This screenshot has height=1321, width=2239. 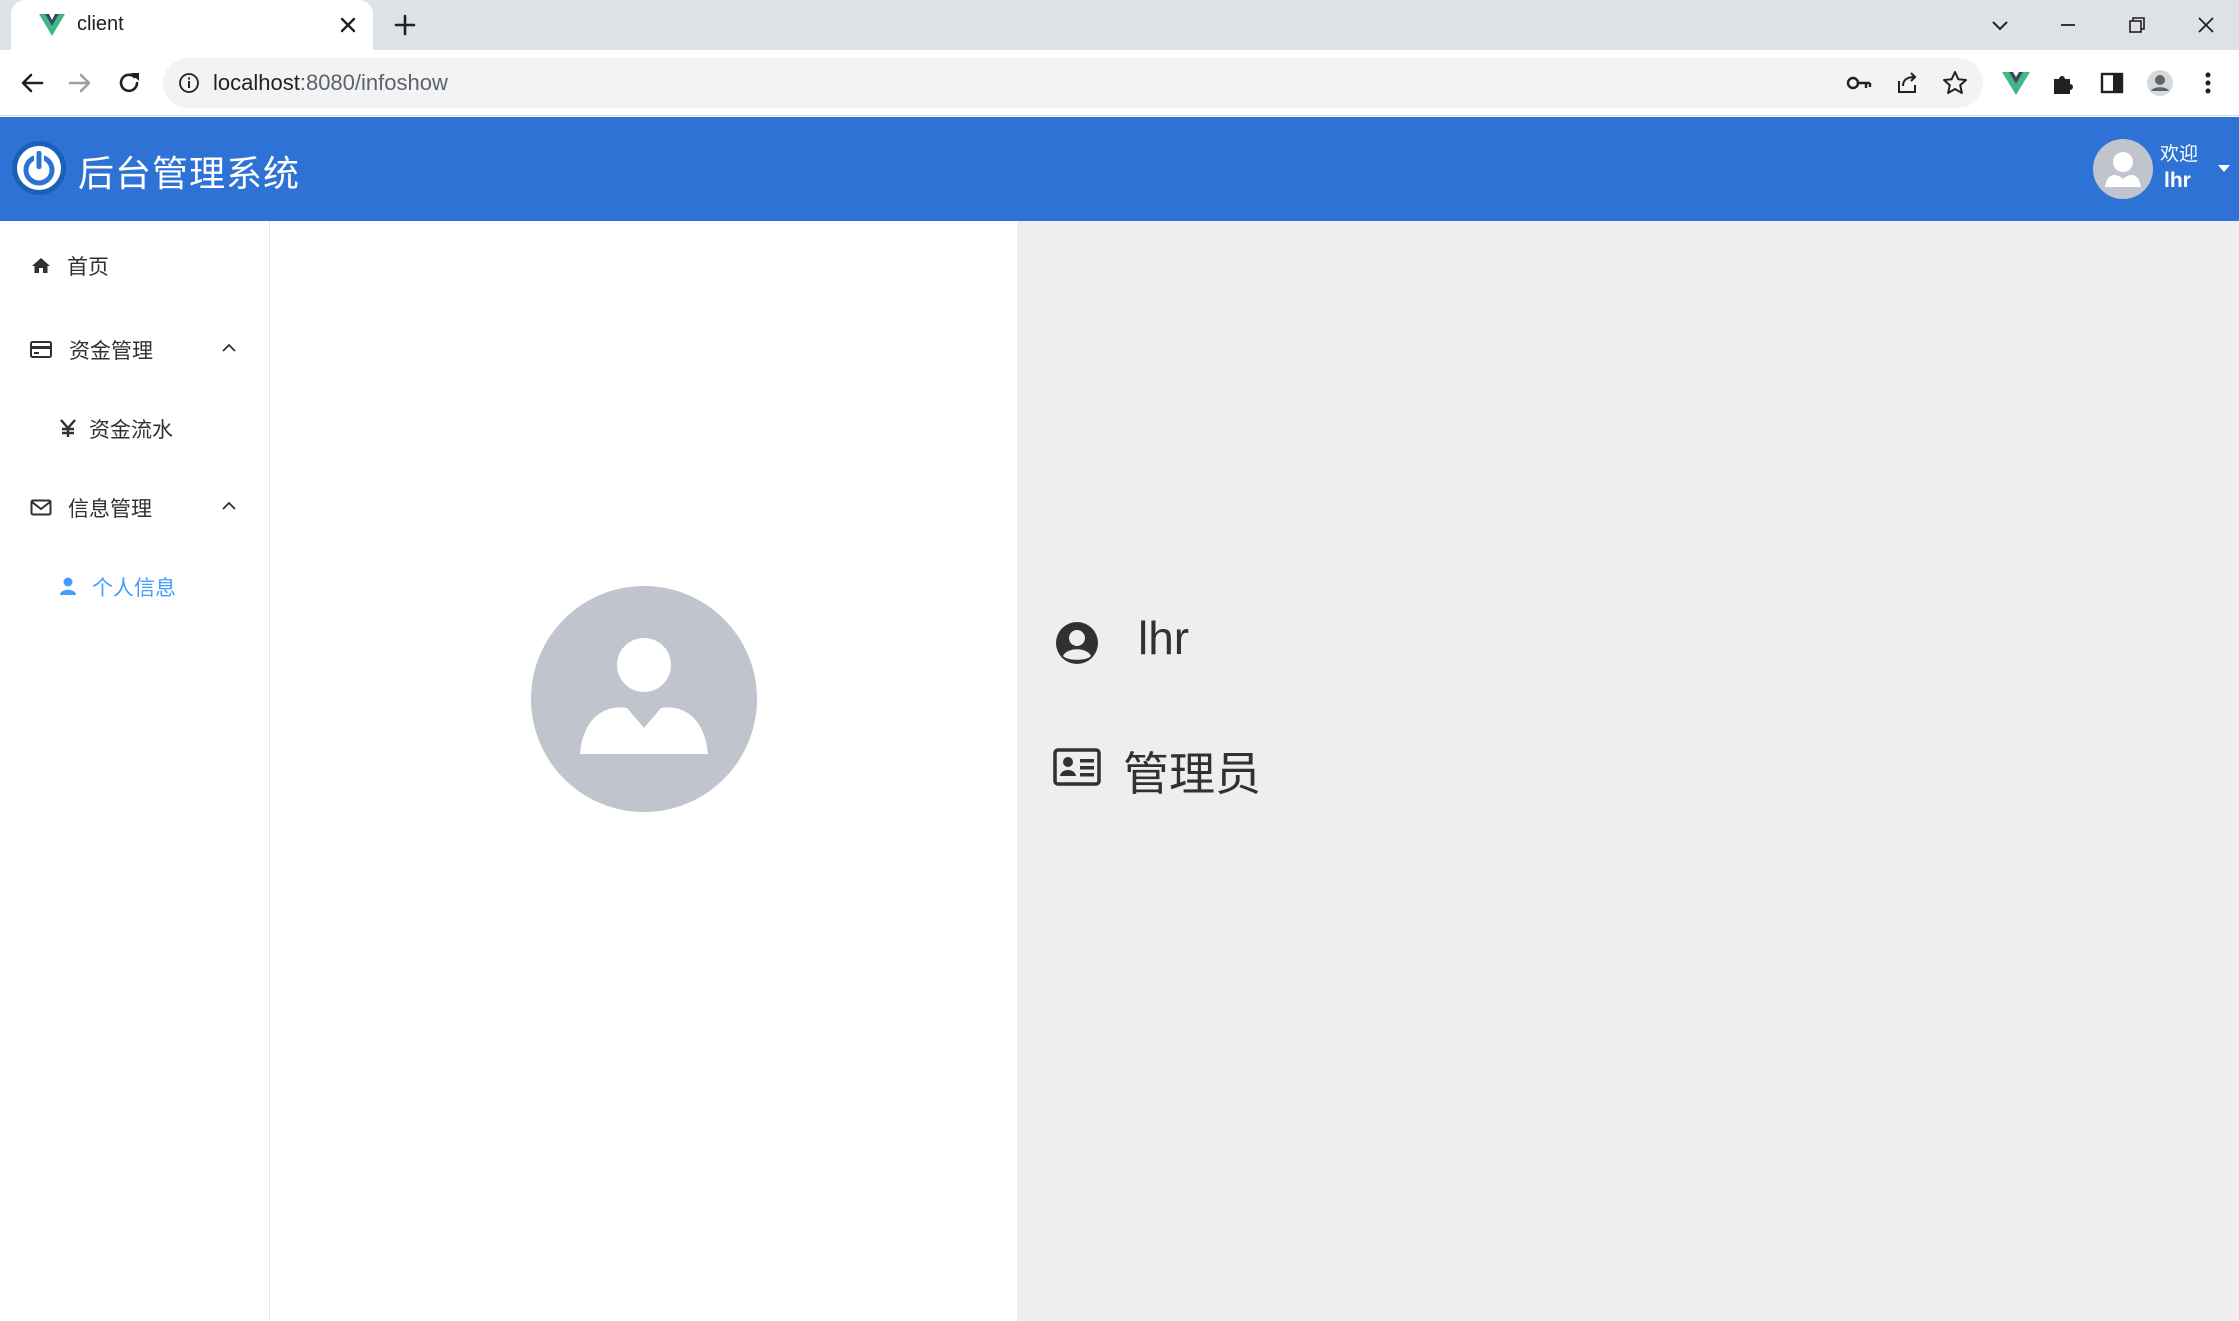 What do you see at coordinates (2208, 83) in the screenshot?
I see `menu-kebab-icon` at bounding box center [2208, 83].